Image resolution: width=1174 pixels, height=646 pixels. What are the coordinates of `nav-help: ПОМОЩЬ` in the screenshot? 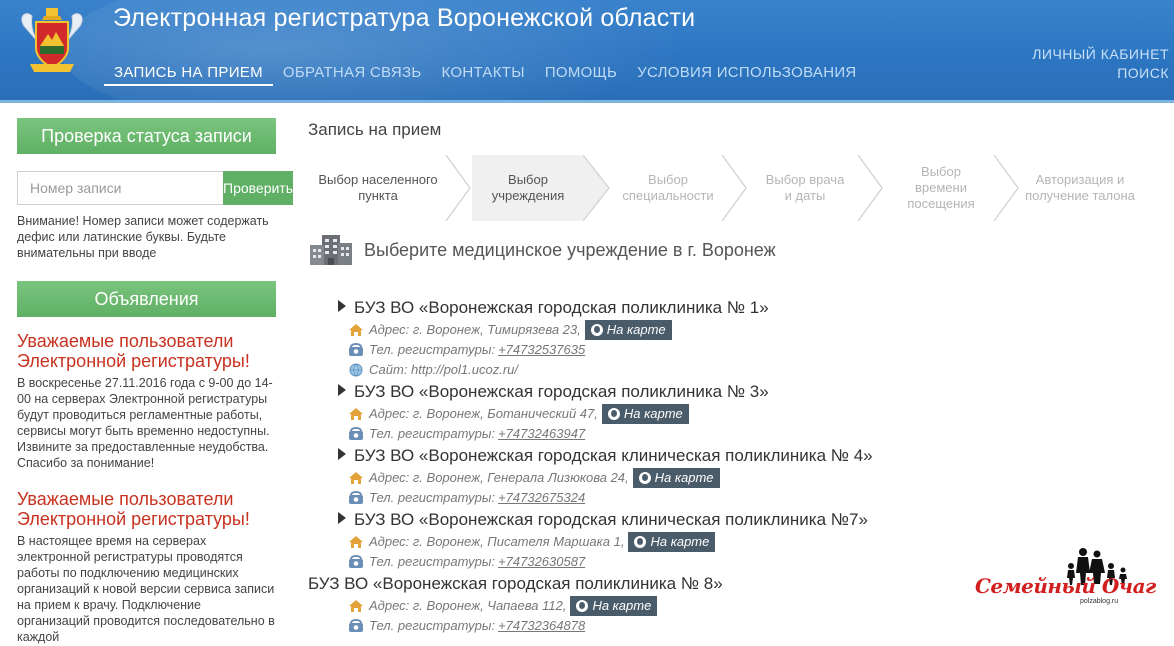 It's located at (581, 73).